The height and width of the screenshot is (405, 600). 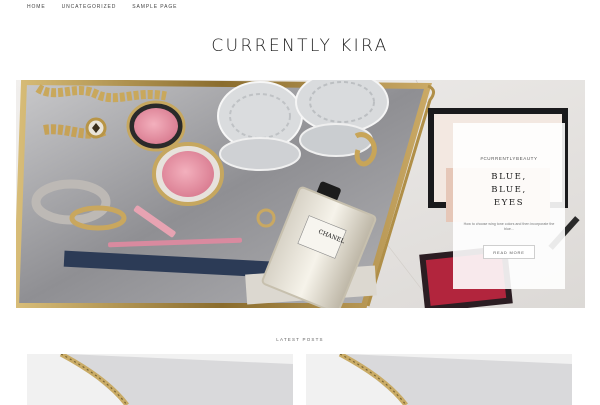 I want to click on read-more-button: READ MORE, so click(x=509, y=252).